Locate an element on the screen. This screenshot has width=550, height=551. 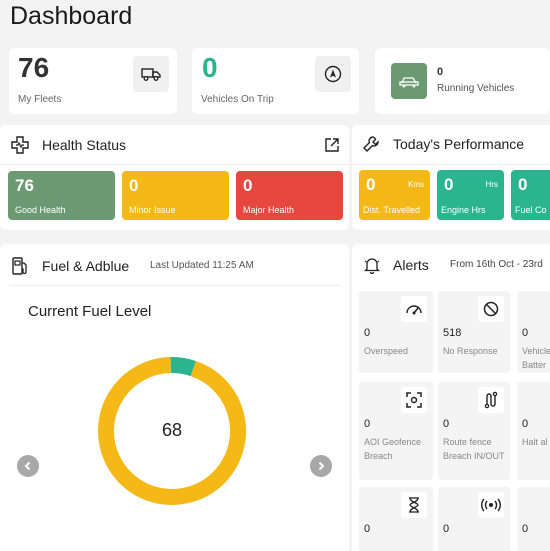
engine-hours-value: 0 is located at coordinates (449, 184).